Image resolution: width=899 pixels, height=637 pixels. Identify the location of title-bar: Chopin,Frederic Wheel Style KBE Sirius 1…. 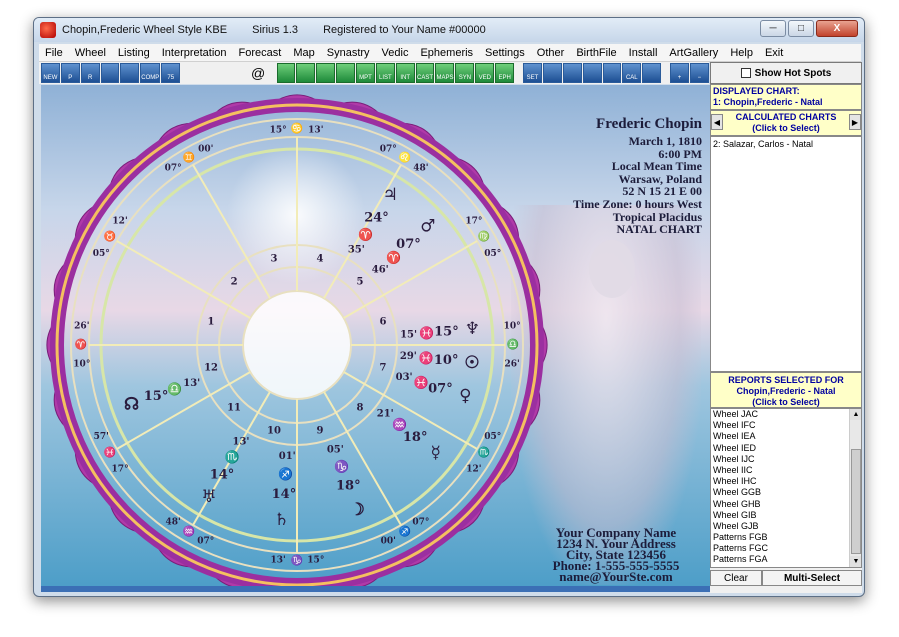
(449, 30).